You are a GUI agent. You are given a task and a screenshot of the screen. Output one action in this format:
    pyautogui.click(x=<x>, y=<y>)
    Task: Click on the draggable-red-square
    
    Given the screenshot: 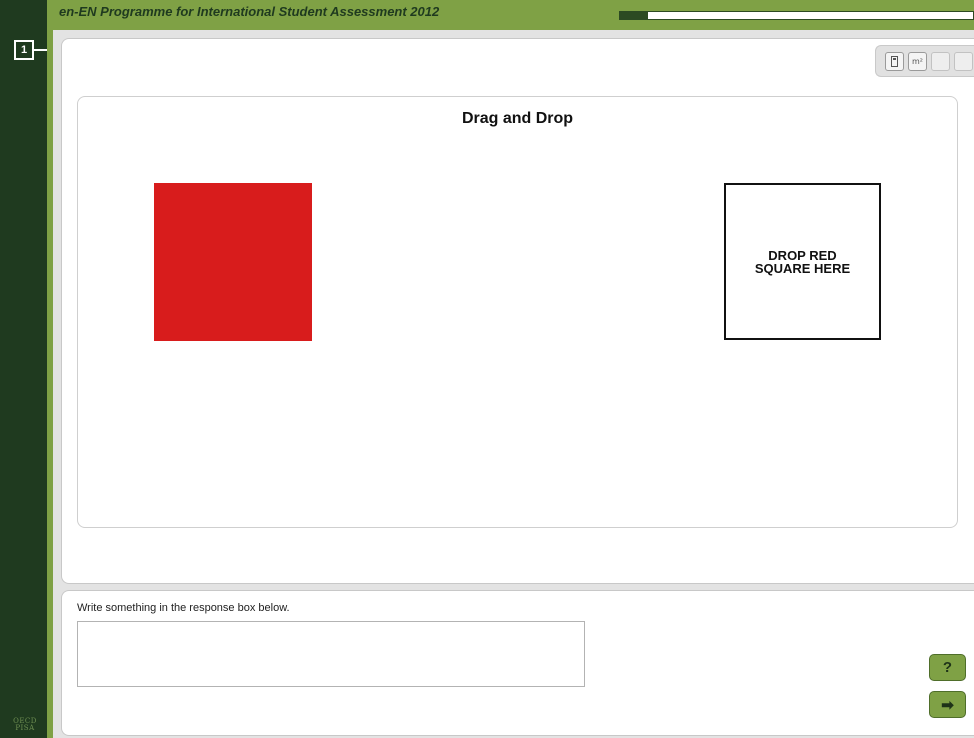 What is the action you would take?
    pyautogui.click(x=233, y=262)
    